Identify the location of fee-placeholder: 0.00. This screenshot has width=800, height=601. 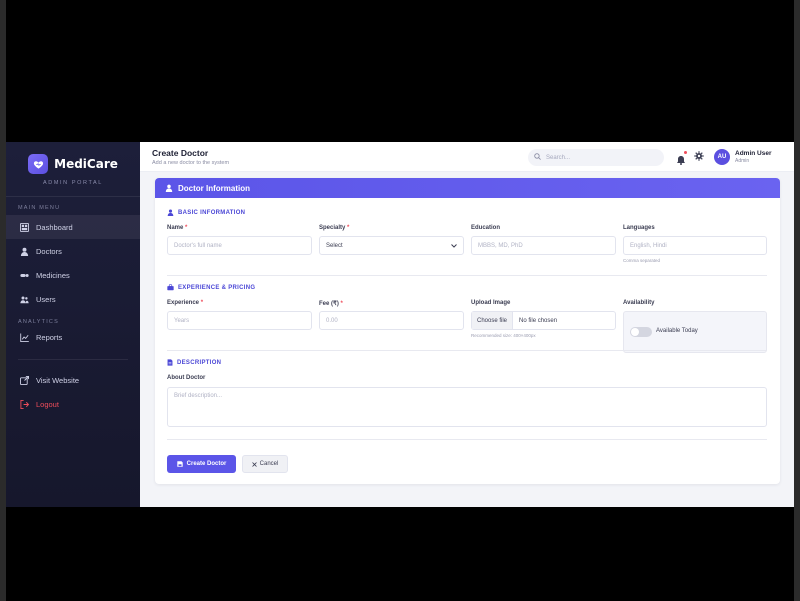
(332, 320).